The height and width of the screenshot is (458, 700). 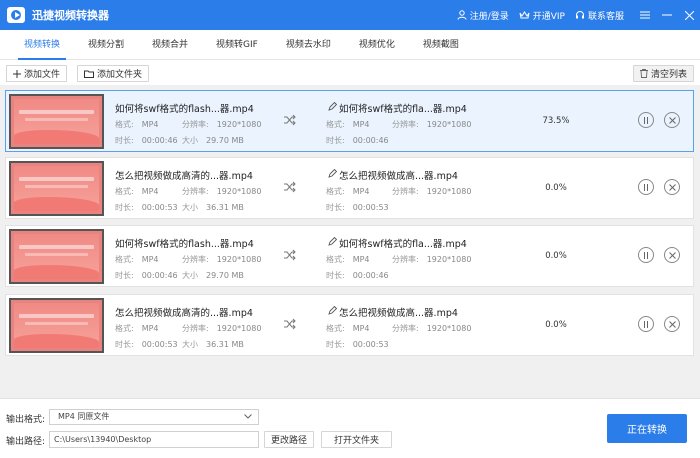 I want to click on tab-remove-watermark: 视频去水印, so click(x=308, y=45).